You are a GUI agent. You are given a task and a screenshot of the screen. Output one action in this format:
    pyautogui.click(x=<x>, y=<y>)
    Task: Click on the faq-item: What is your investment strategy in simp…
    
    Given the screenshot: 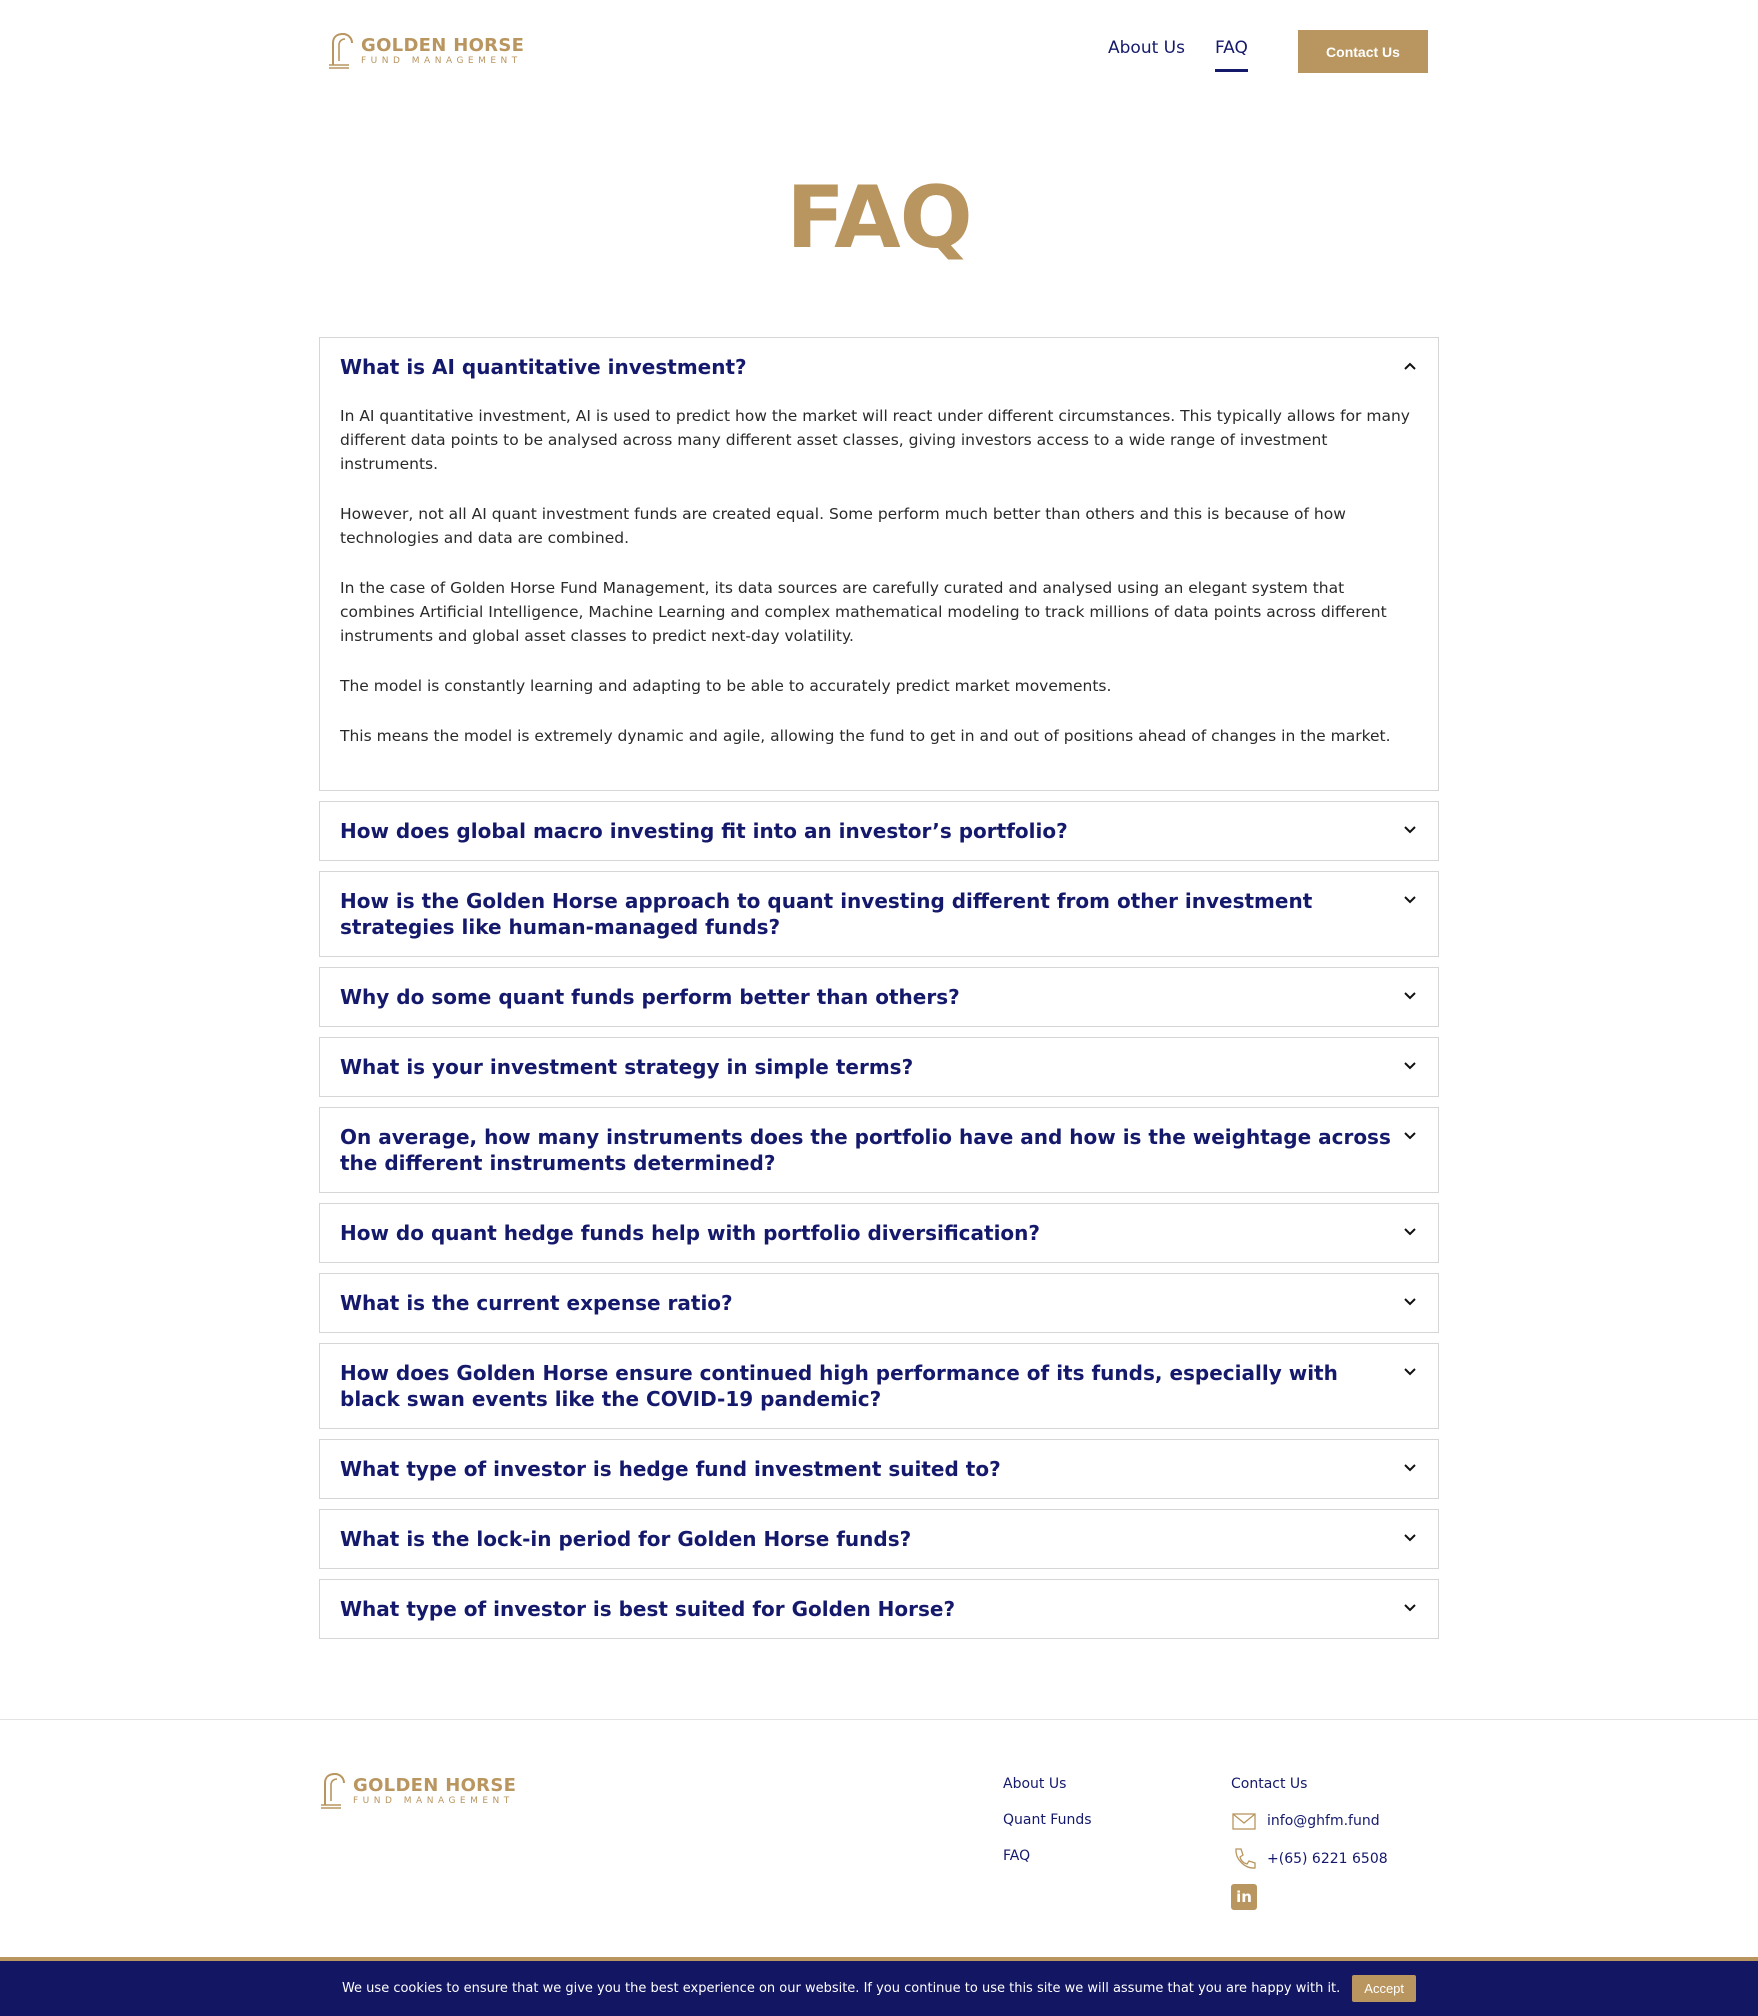 What is the action you would take?
    pyautogui.click(x=879, y=1067)
    